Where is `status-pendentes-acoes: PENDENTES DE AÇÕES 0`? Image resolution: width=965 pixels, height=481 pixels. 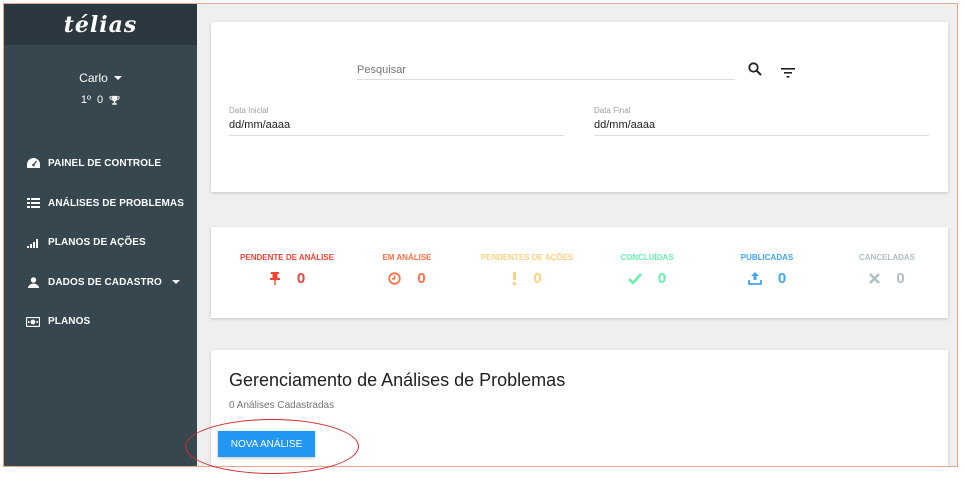
status-pendentes-acoes: PENDENTES DE AÇÕES 0 is located at coordinates (527, 270).